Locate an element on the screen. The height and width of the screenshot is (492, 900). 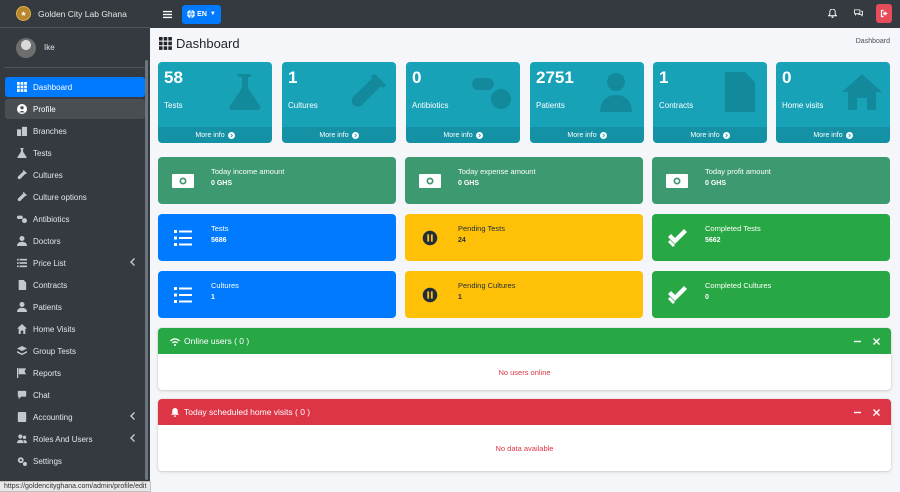
info-box-completed-tests: Completed Tests 5662 is located at coordinates (771, 237).